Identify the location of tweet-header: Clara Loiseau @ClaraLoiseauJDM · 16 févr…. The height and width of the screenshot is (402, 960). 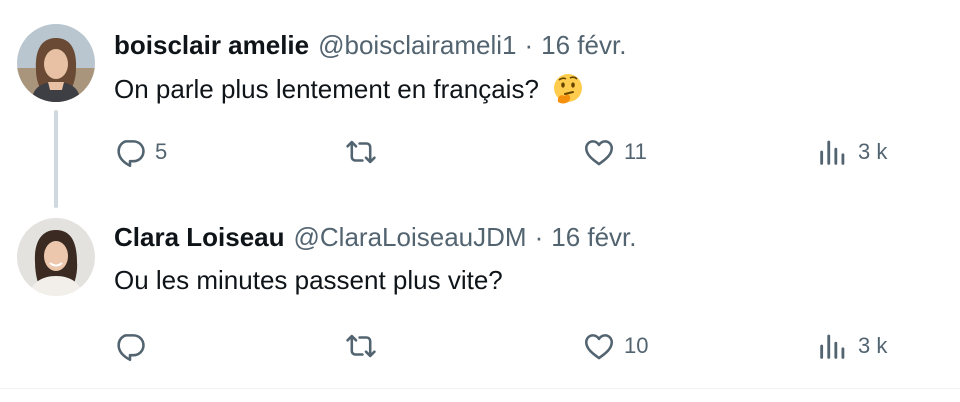
(375, 237).